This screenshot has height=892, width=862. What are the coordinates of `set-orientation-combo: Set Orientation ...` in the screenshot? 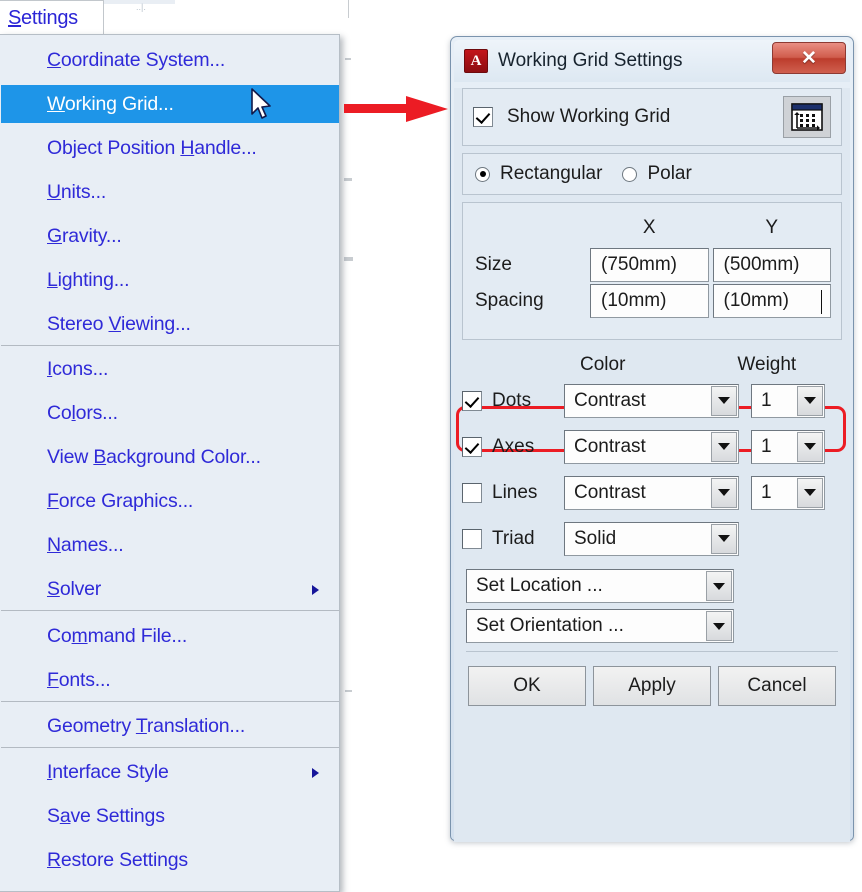 It's located at (600, 626).